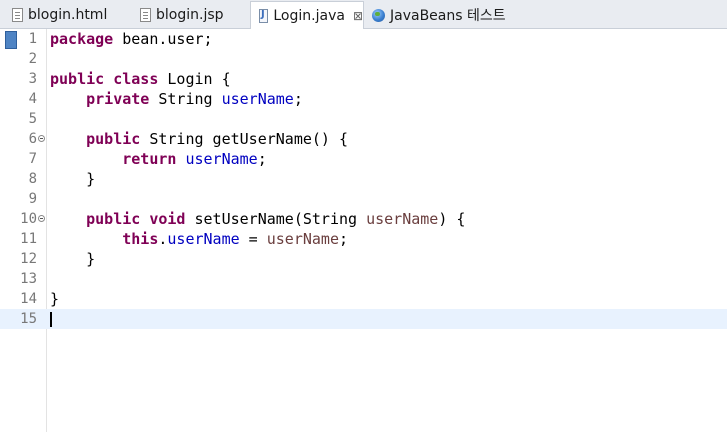 The image size is (727, 432). I want to click on code-text: public class Login {, so click(140, 79).